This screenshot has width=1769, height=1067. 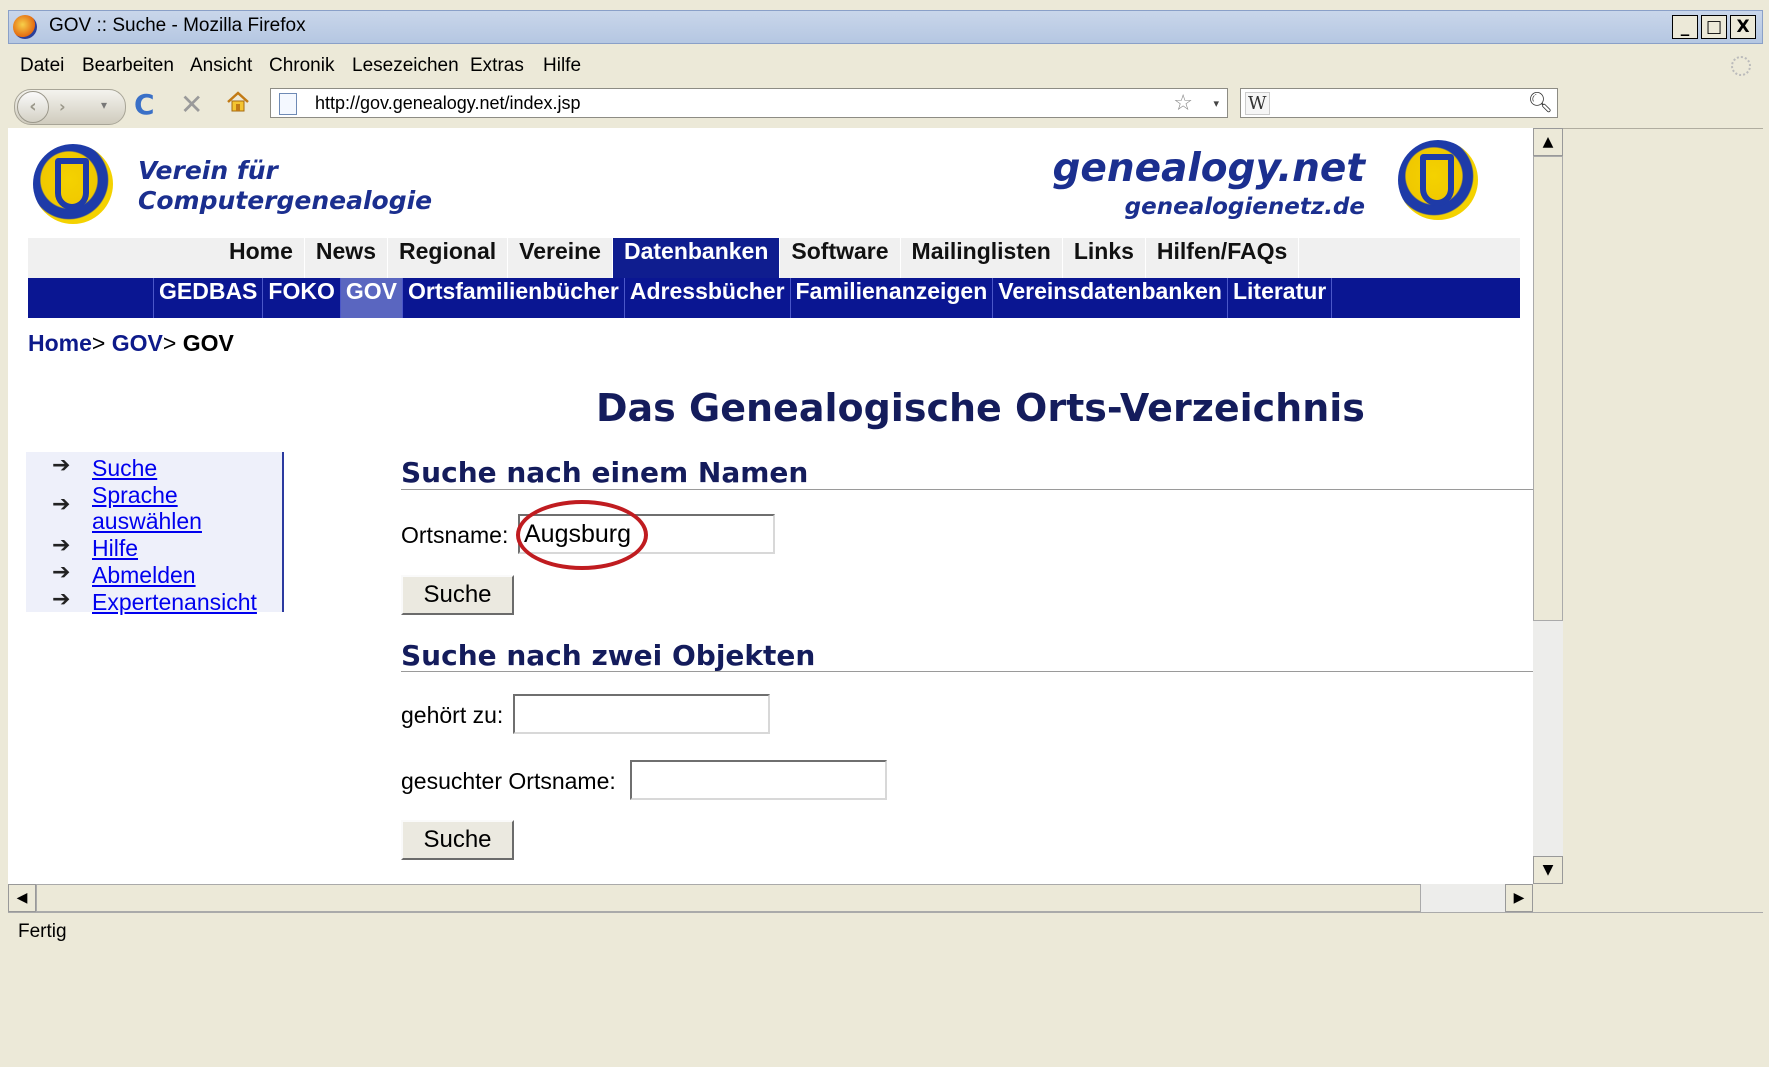 I want to click on back-arrow-icon: ‹, so click(x=33, y=107).